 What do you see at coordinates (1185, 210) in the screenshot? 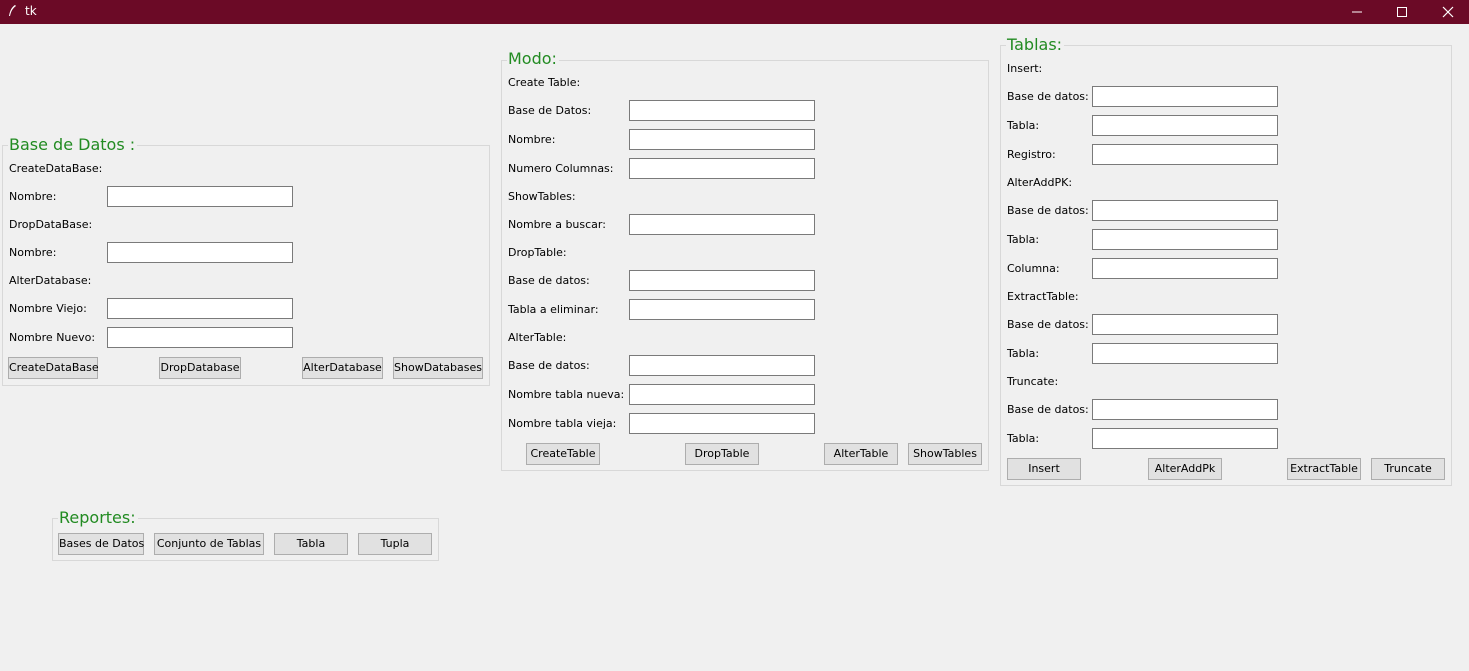
I see `pk-base-input` at bounding box center [1185, 210].